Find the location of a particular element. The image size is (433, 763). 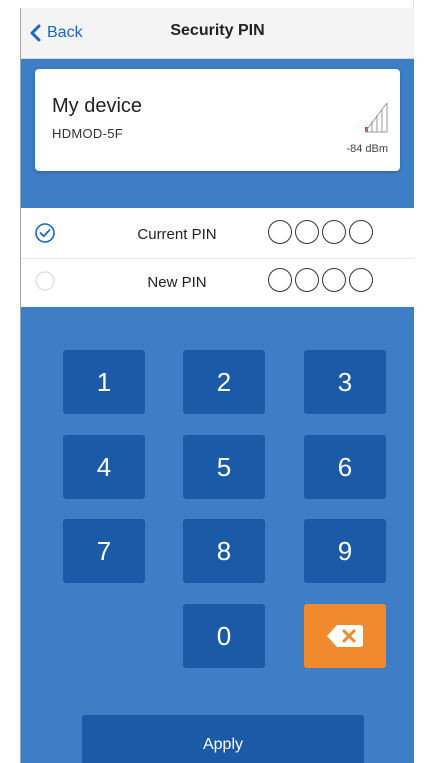

key-1: 1 is located at coordinates (104, 382).